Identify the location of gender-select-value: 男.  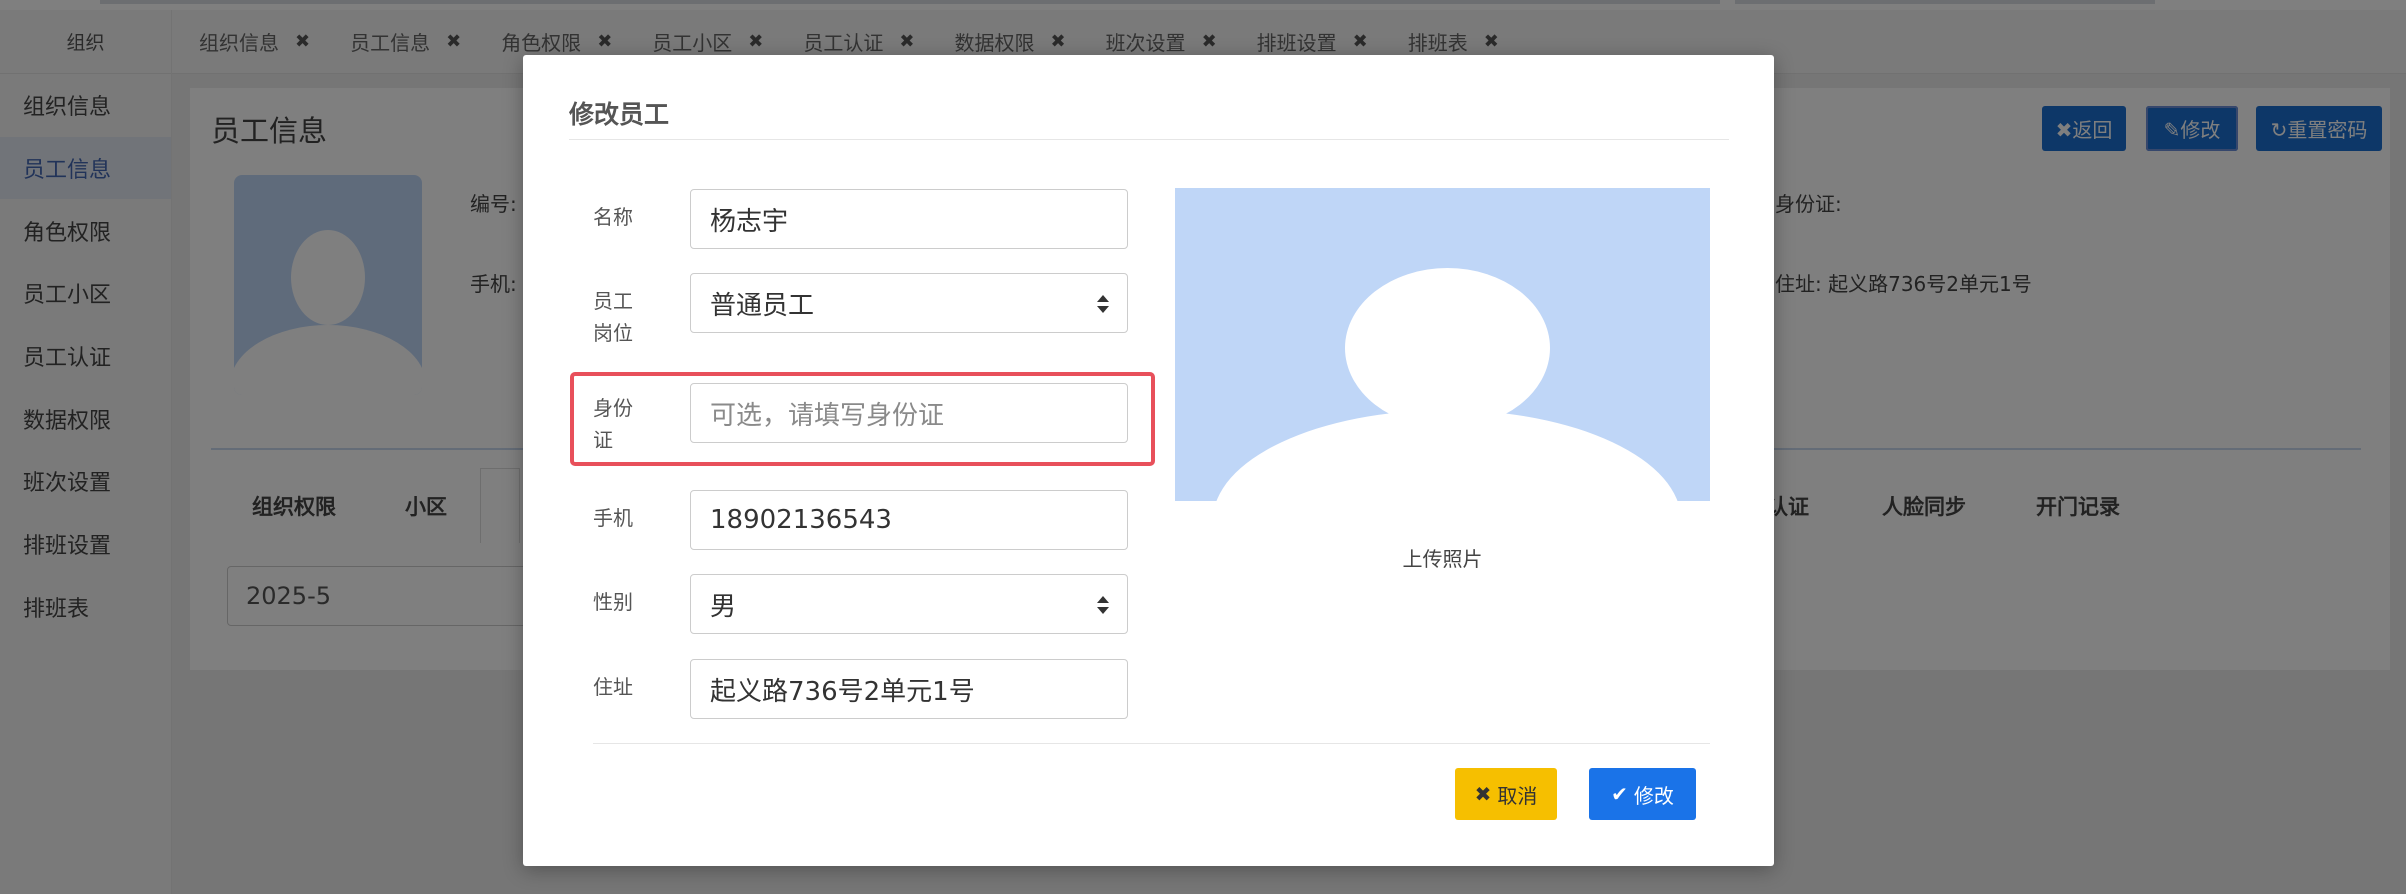
(723, 606).